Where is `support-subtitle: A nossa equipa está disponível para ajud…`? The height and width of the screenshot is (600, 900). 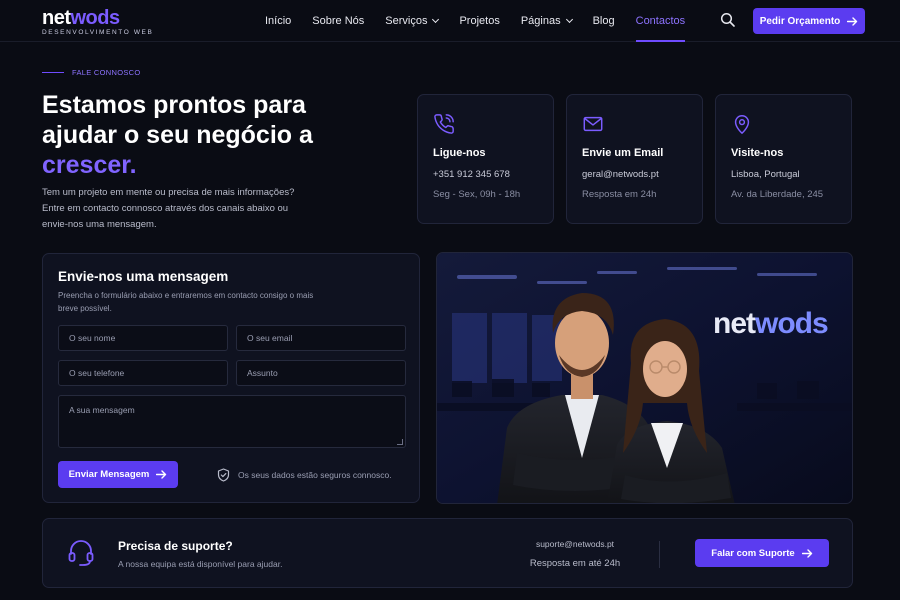 support-subtitle: A nossa equipa está disponível para ajud… is located at coordinates (200, 564).